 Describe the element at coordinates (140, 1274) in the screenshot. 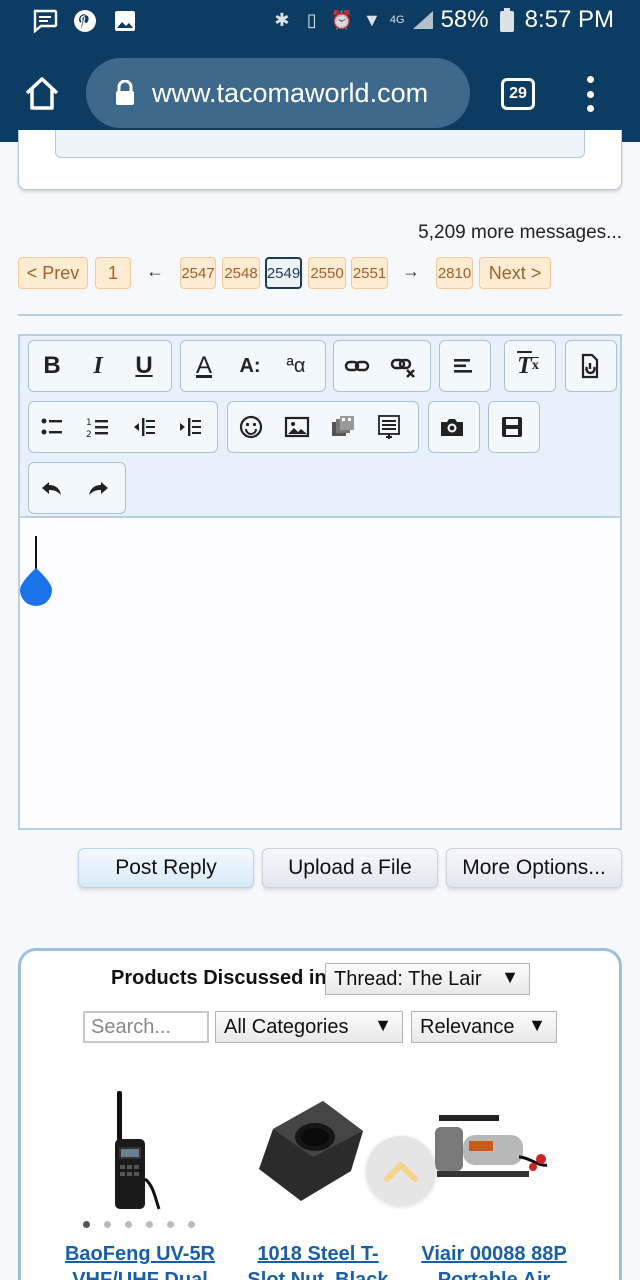

I see `product-name-line: VHF/UHF Dual` at that location.